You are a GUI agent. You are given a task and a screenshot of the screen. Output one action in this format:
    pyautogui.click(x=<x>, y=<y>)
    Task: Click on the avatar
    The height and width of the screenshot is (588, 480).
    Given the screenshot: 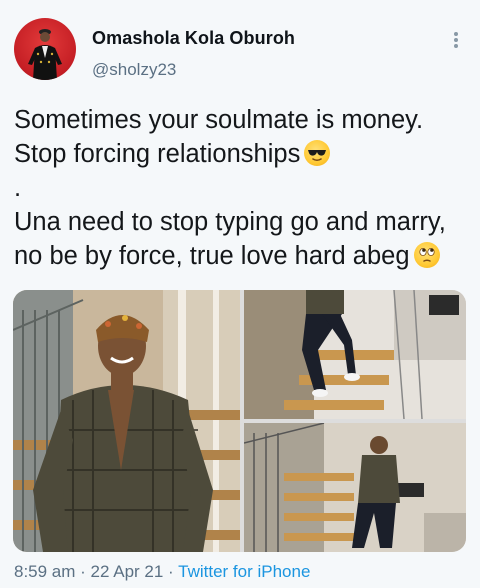 What is the action you would take?
    pyautogui.click(x=45, y=49)
    